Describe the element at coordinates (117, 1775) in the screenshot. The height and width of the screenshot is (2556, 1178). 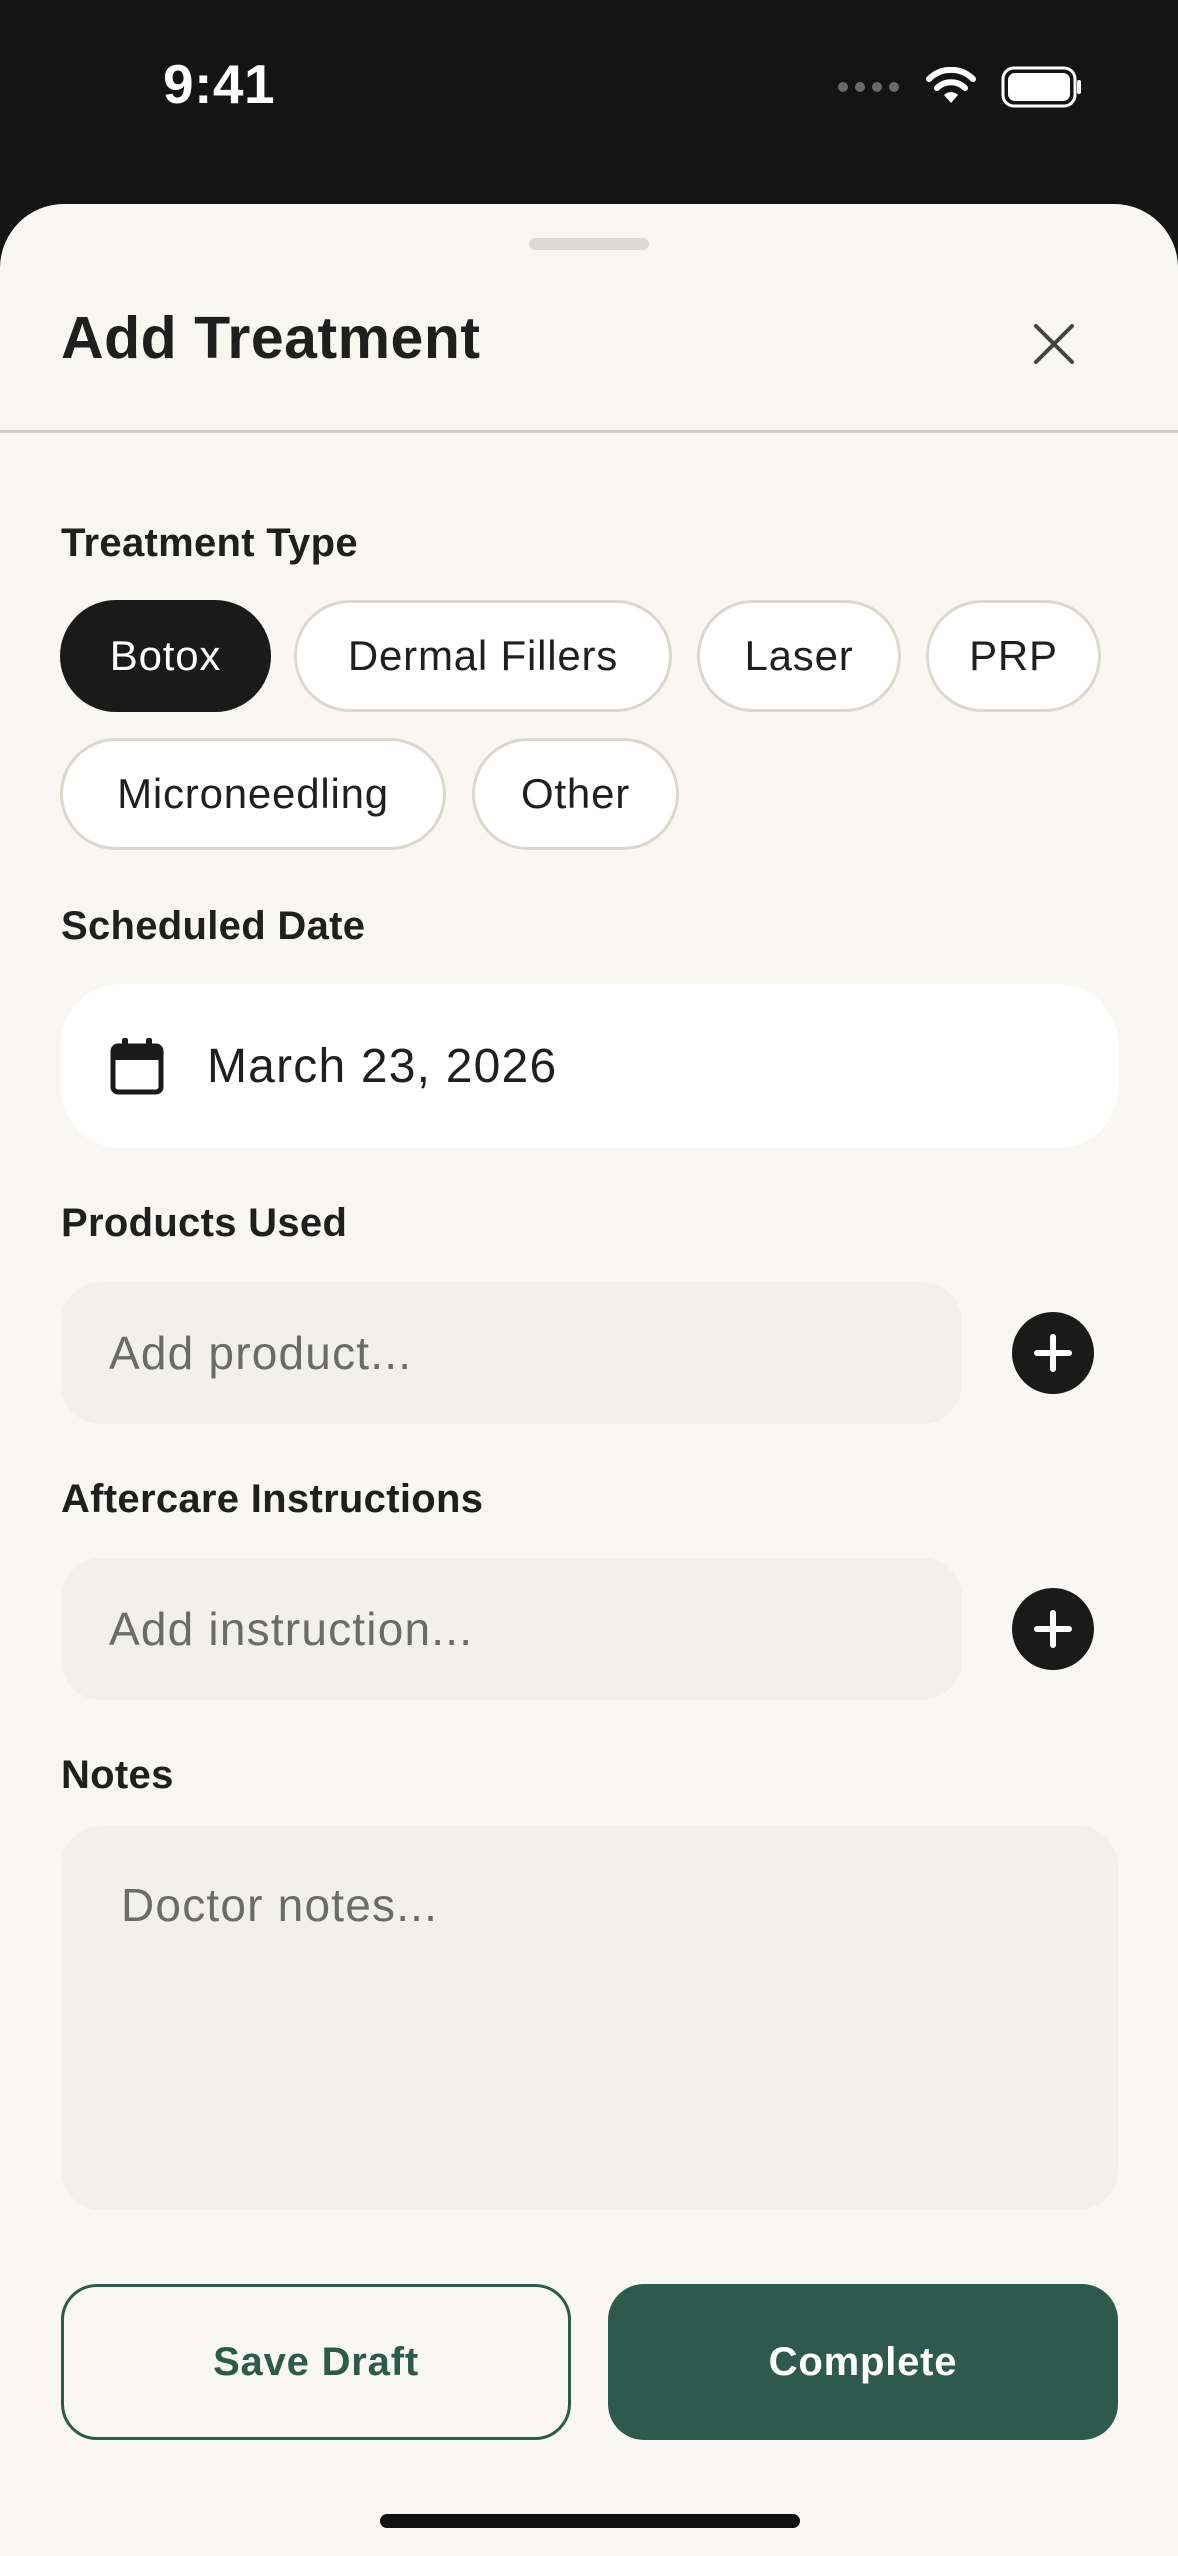
I see `notes-label: Notes` at that location.